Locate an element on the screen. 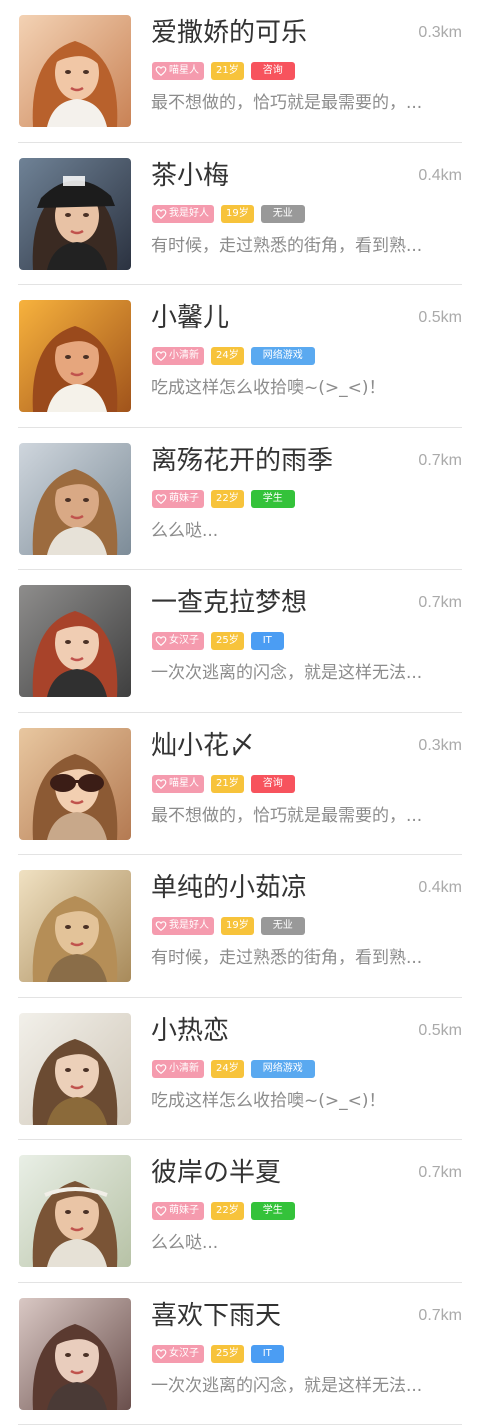 This screenshot has width=480, height=1425. profile-row-3: 小馨儿 0.5km 小清新 24岁 网络游戏 吃成这样怎么收拾噢~(>_<)！ is located at coordinates (240, 356).